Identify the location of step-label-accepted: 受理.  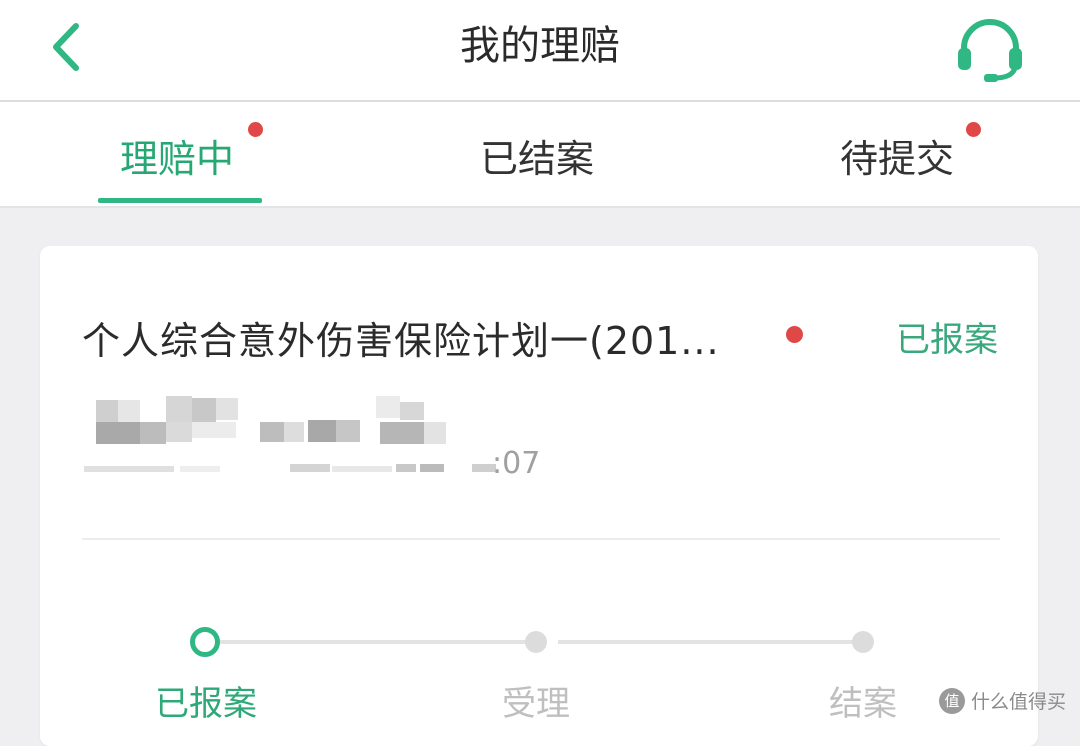
(536, 704).